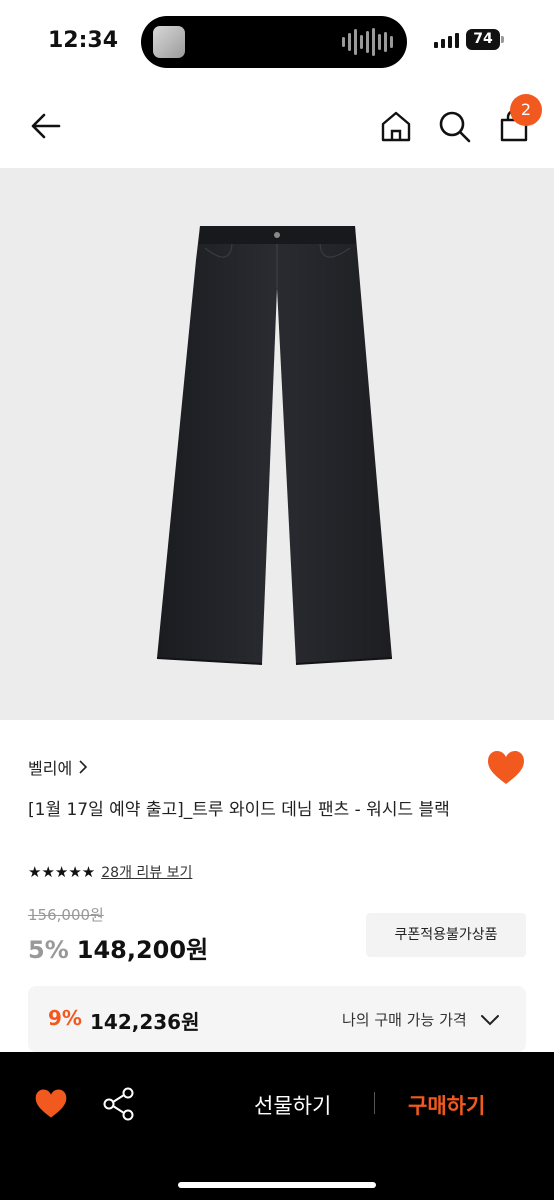 The width and height of the screenshot is (554, 1200). What do you see at coordinates (404, 1020) in the screenshot?
I see `my-price-label: 나의 구매 가능 가격` at bounding box center [404, 1020].